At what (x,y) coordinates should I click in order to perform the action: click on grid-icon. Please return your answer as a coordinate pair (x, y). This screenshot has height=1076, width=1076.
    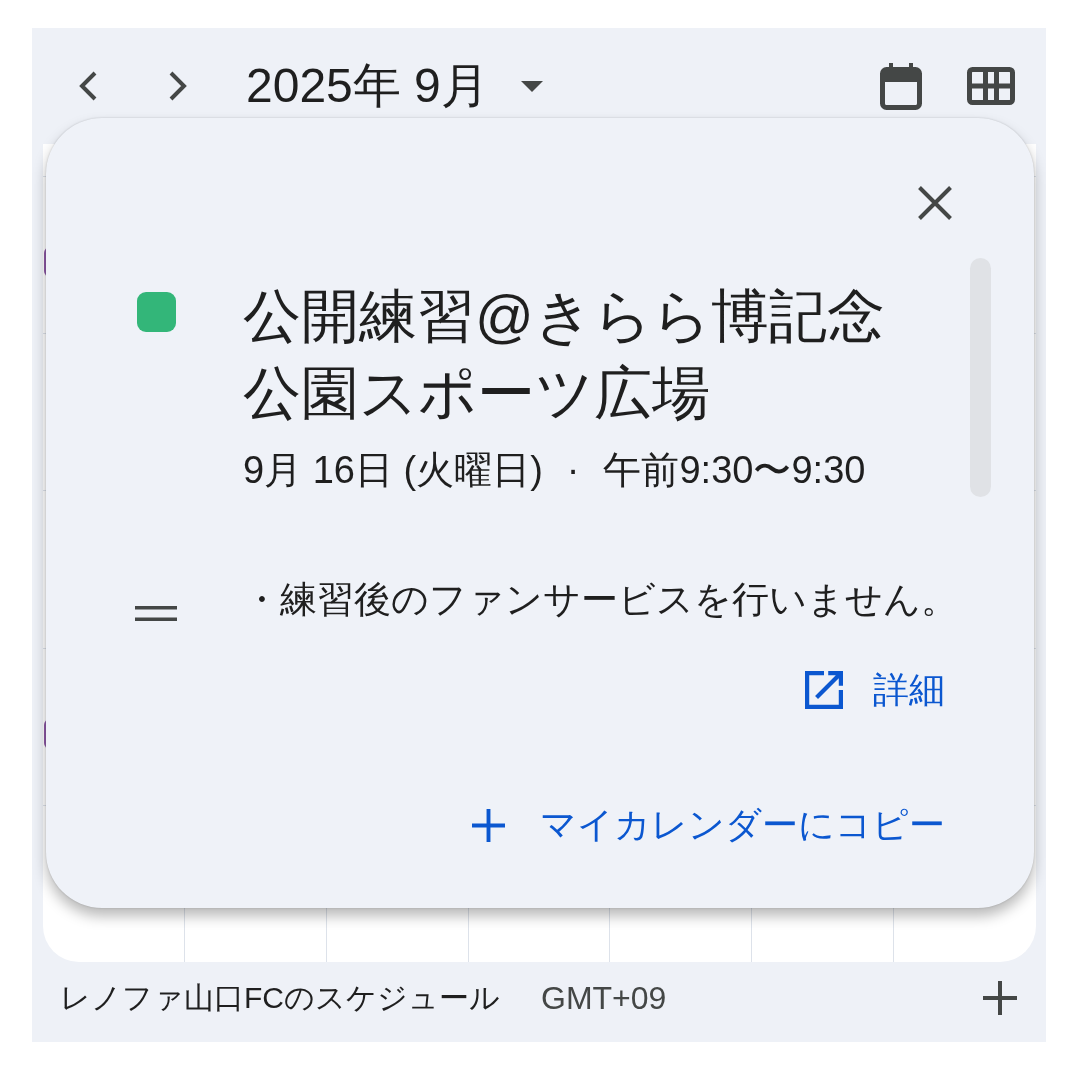
    Looking at the image, I should click on (991, 86).